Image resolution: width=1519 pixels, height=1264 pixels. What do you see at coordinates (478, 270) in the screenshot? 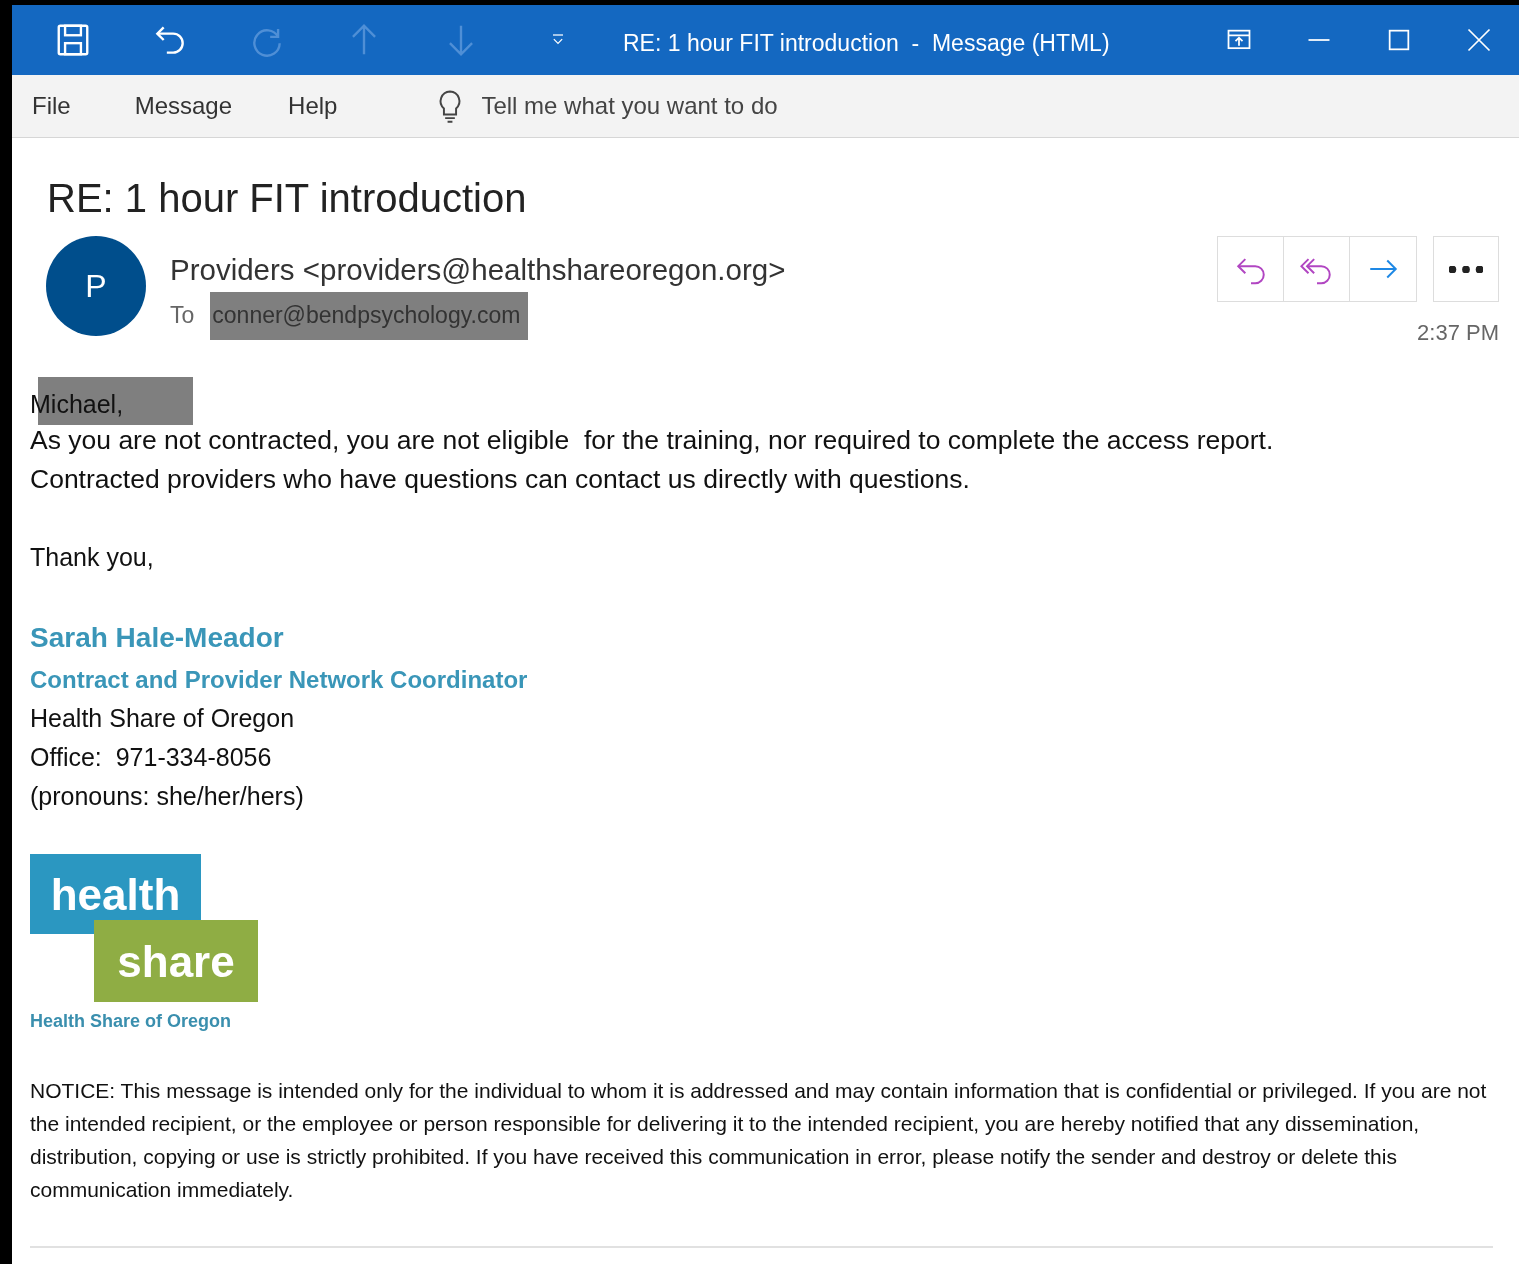
I see `sender: Providers <providers@healthshareoregon.org>` at bounding box center [478, 270].